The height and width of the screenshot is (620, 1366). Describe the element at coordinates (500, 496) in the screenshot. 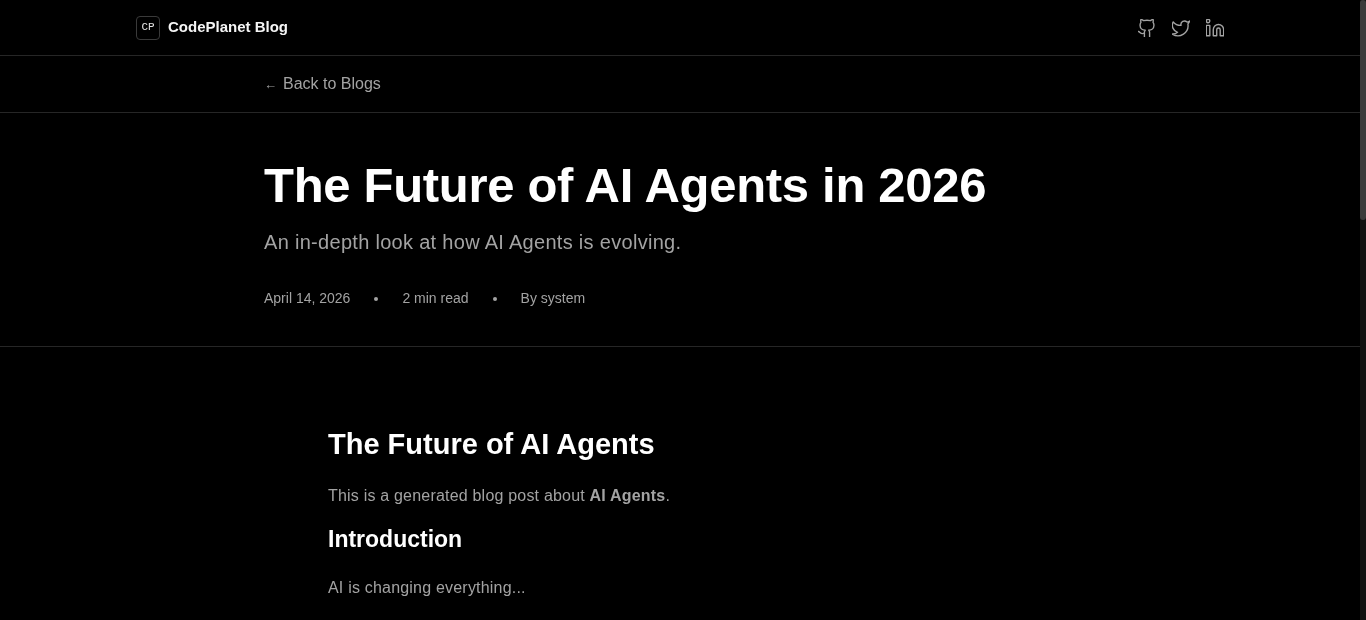

I see `article-paragraph: This is a generated blog post about AI Agents.` at that location.